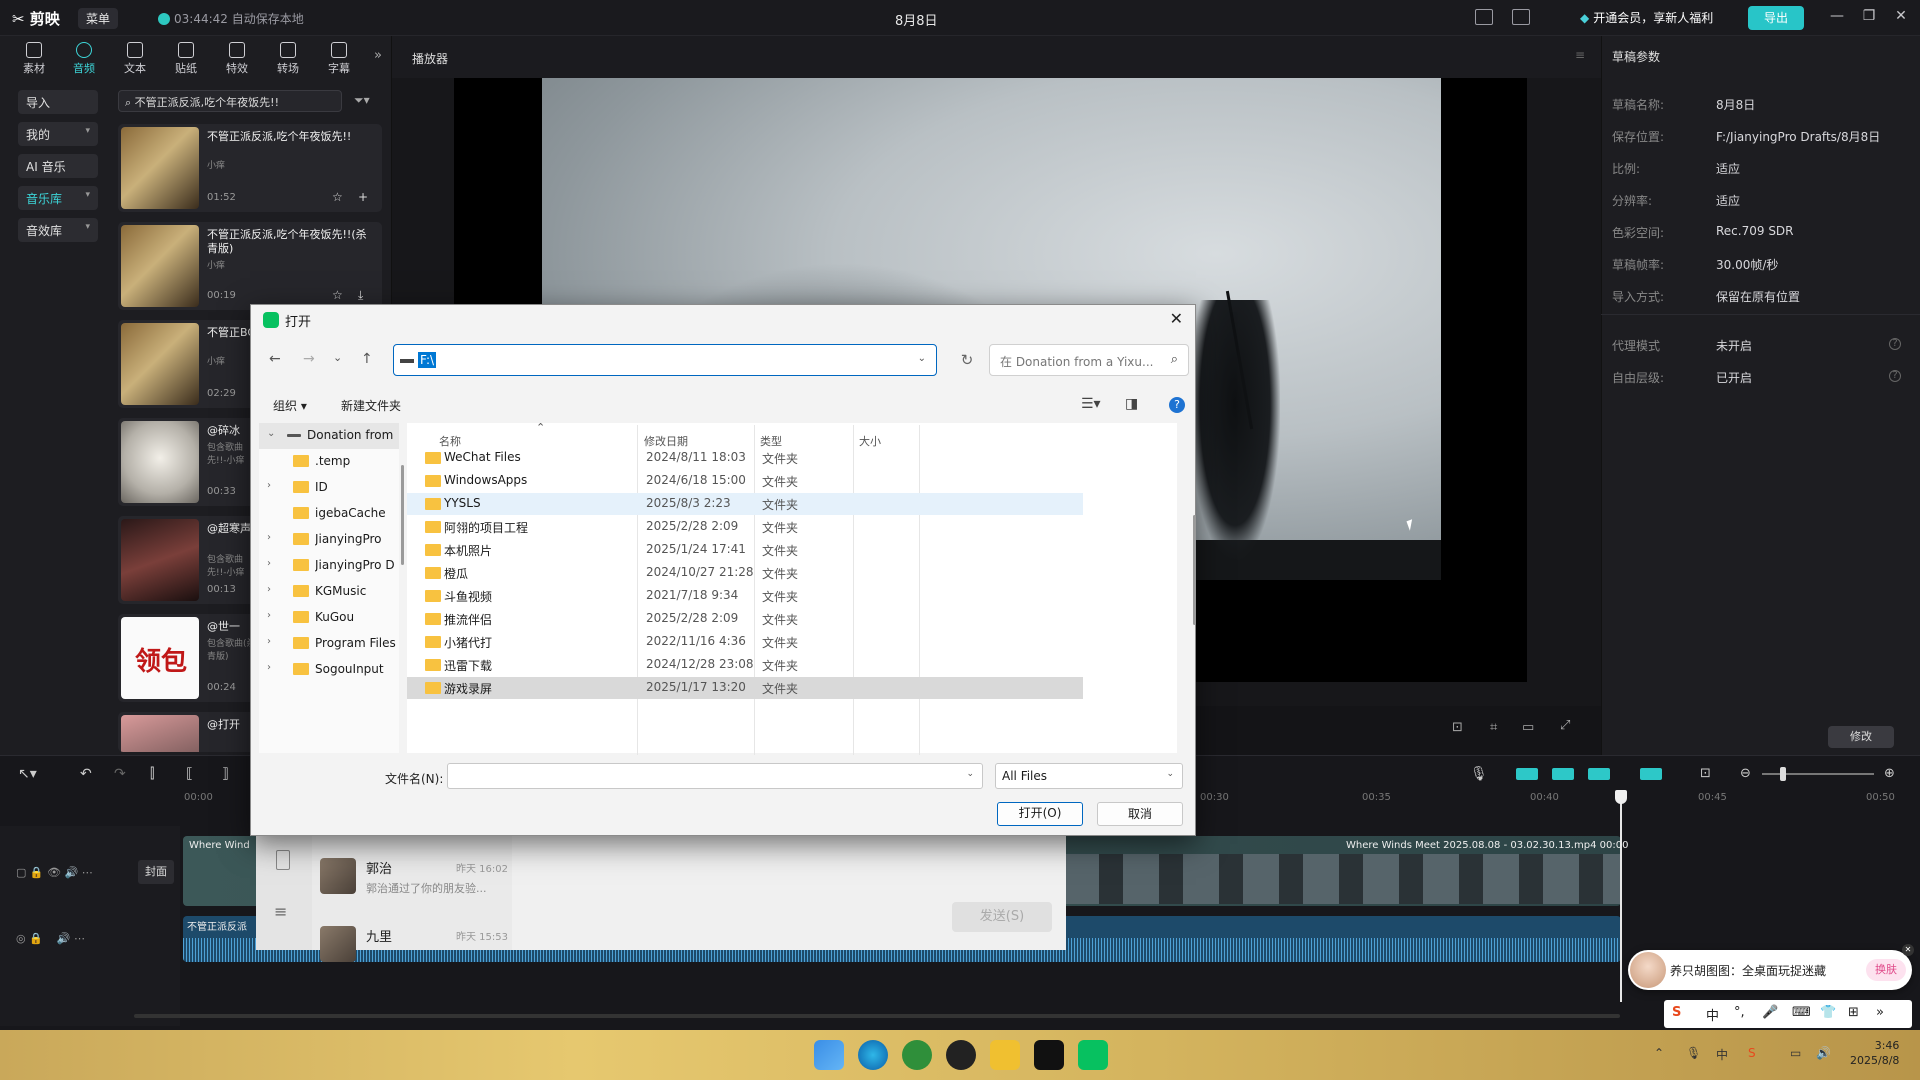 The height and width of the screenshot is (1080, 1920). What do you see at coordinates (1722, 1054) in the screenshot?
I see `tray-ime-icon: 中` at bounding box center [1722, 1054].